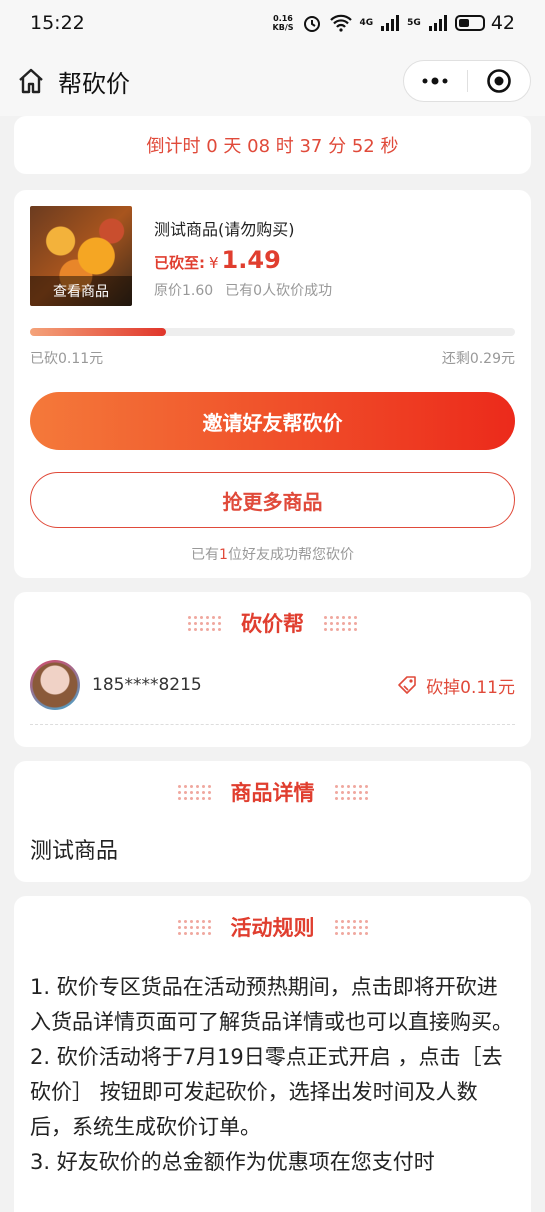 The width and height of the screenshot is (545, 1212). What do you see at coordinates (94, 83) in the screenshot?
I see `page-title: 帮砍价` at bounding box center [94, 83].